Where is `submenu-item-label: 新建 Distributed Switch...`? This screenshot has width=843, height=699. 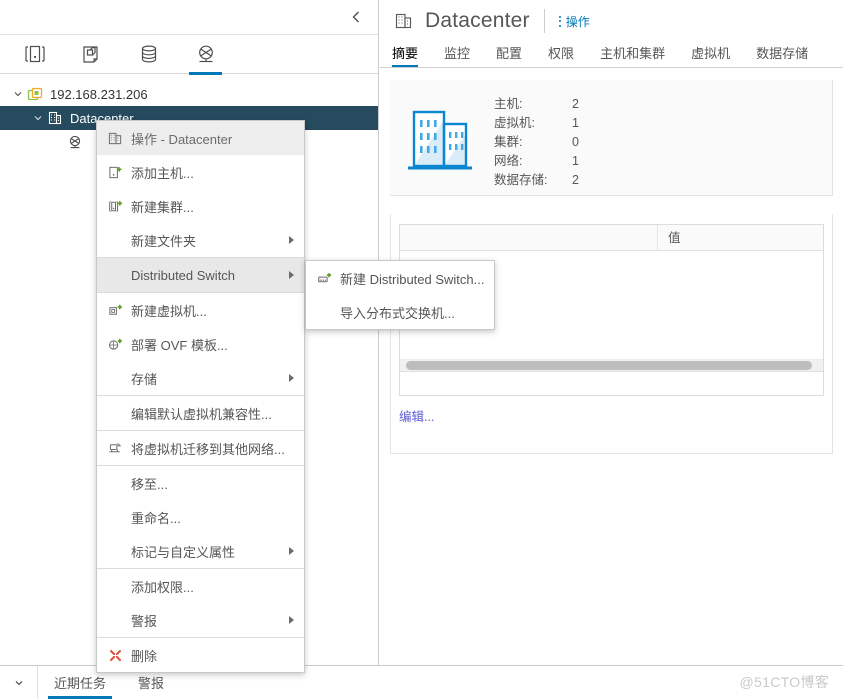 submenu-item-label: 新建 Distributed Switch... is located at coordinates (412, 279).